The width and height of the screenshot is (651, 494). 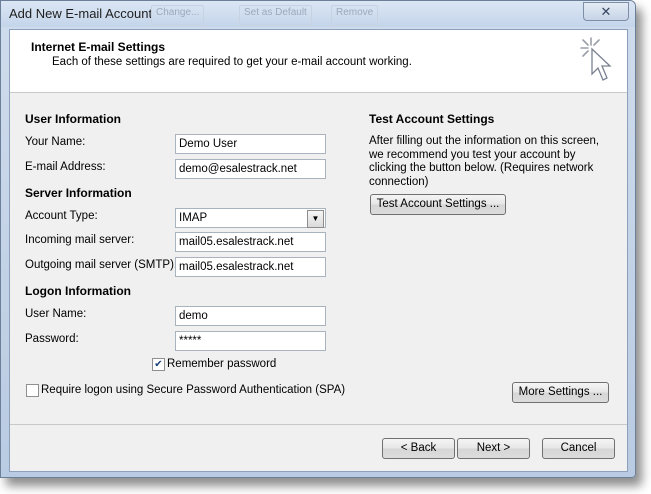 I want to click on background-set-default-button: Set as Default, so click(x=275, y=15).